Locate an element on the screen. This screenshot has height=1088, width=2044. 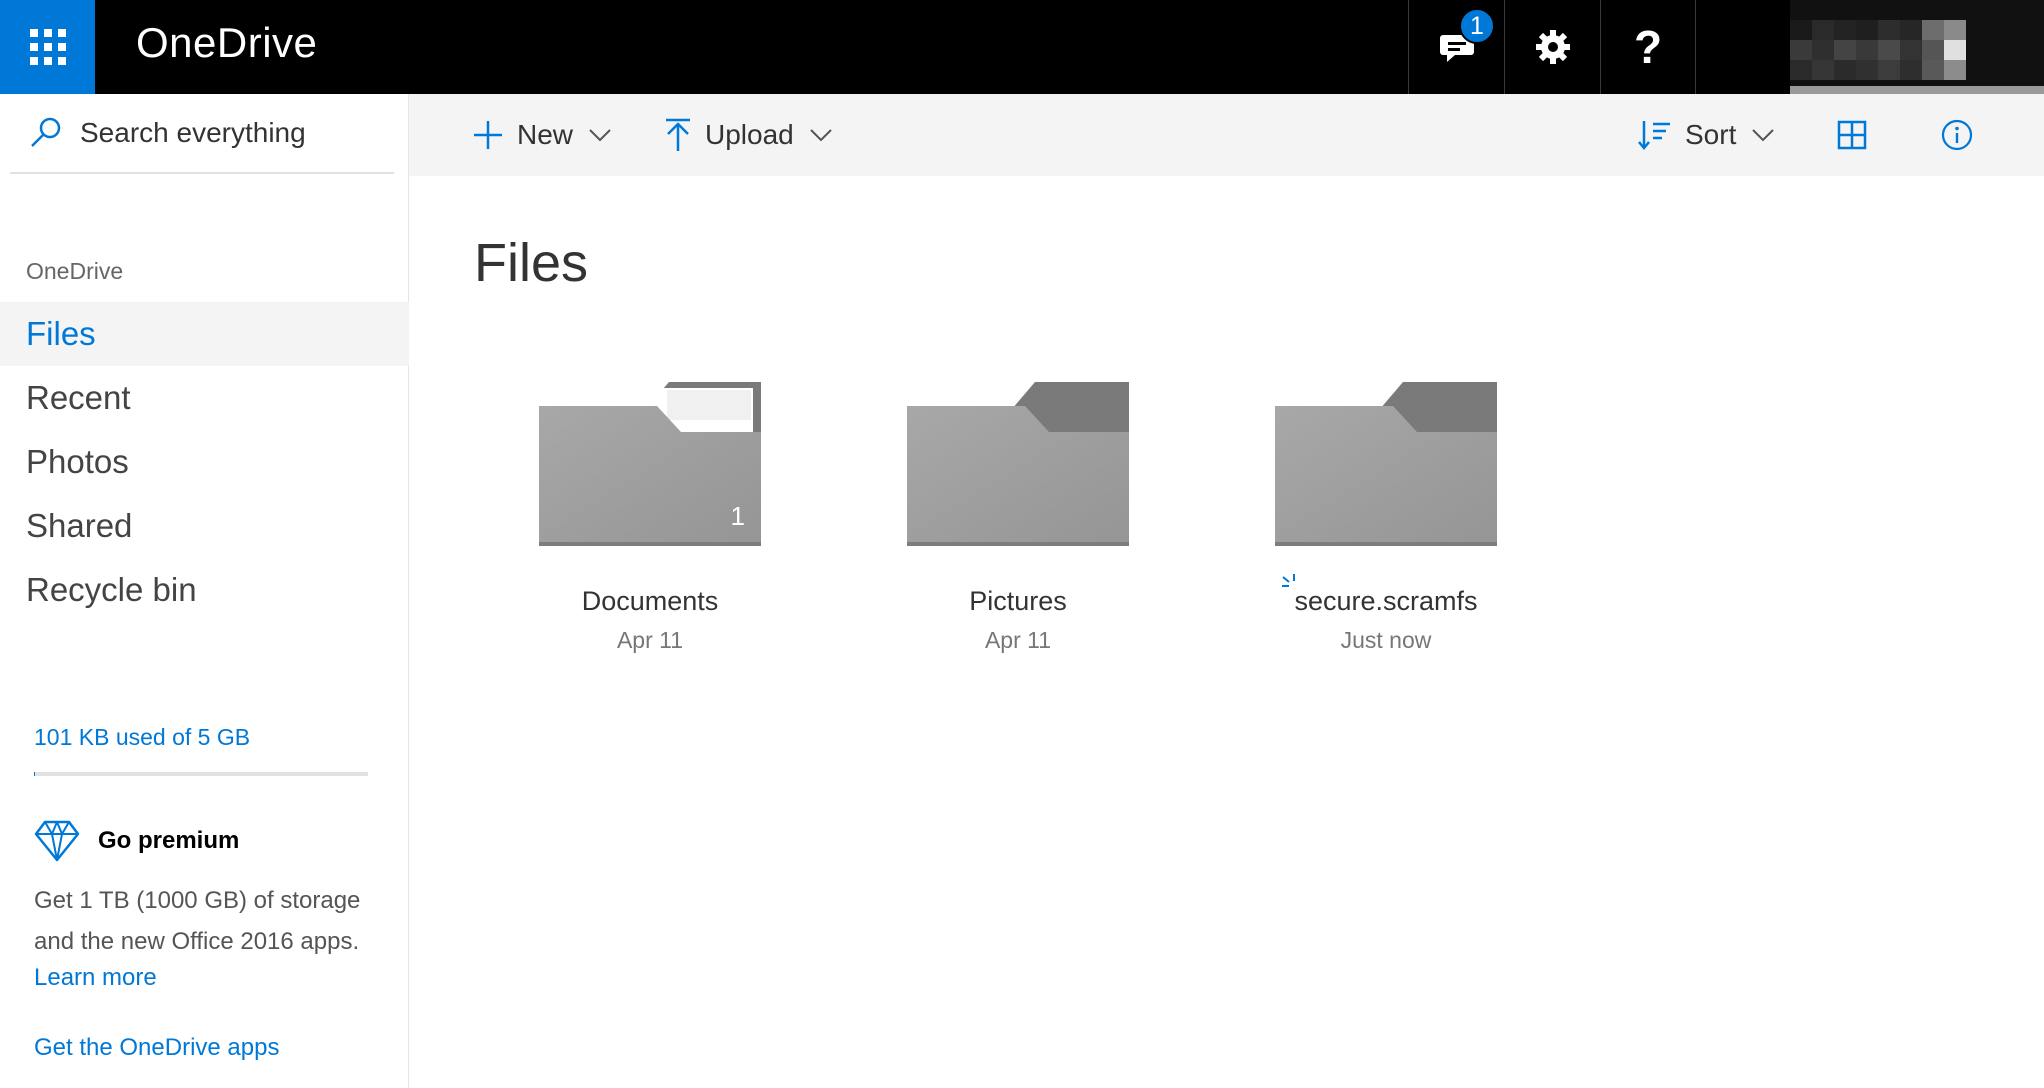
storage-bar is located at coordinates (201, 774).